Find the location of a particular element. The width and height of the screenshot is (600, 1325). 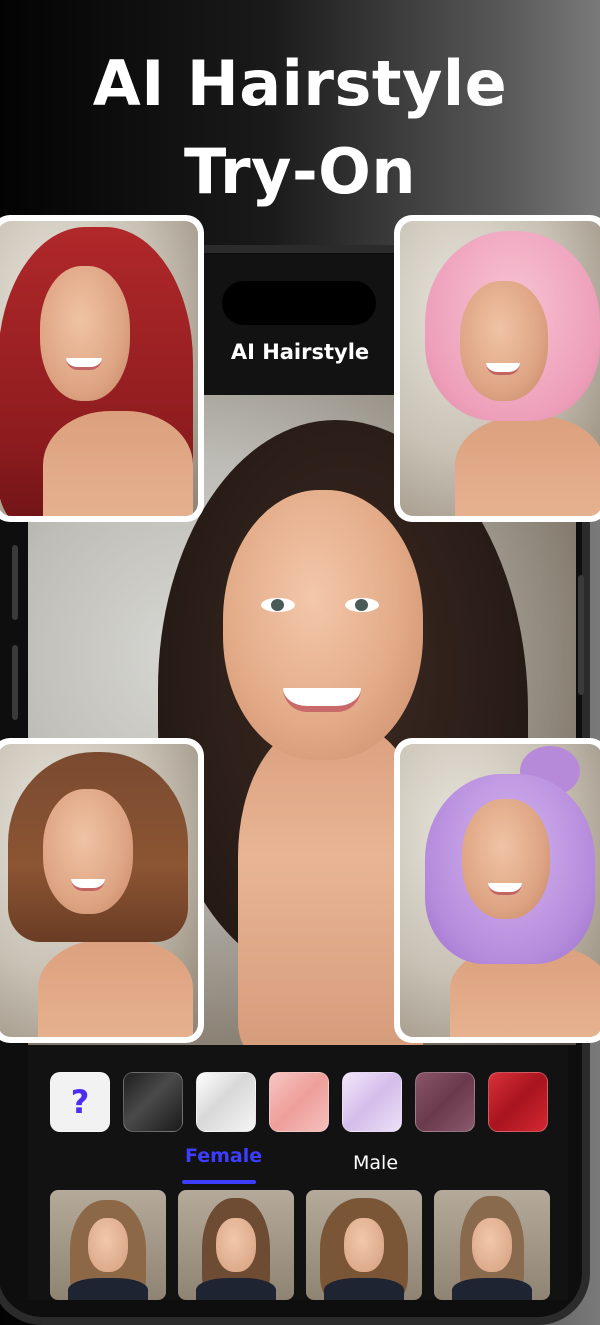

hairstyle-straight-face is located at coordinates (236, 1245).